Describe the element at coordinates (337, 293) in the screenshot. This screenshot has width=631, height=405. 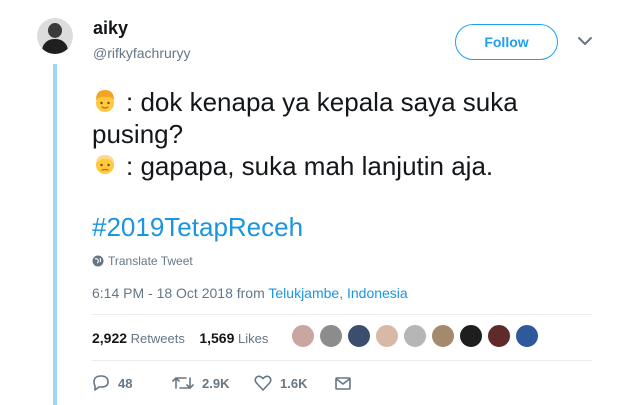
I see `location-link: Telukjambe, Indonesia` at that location.